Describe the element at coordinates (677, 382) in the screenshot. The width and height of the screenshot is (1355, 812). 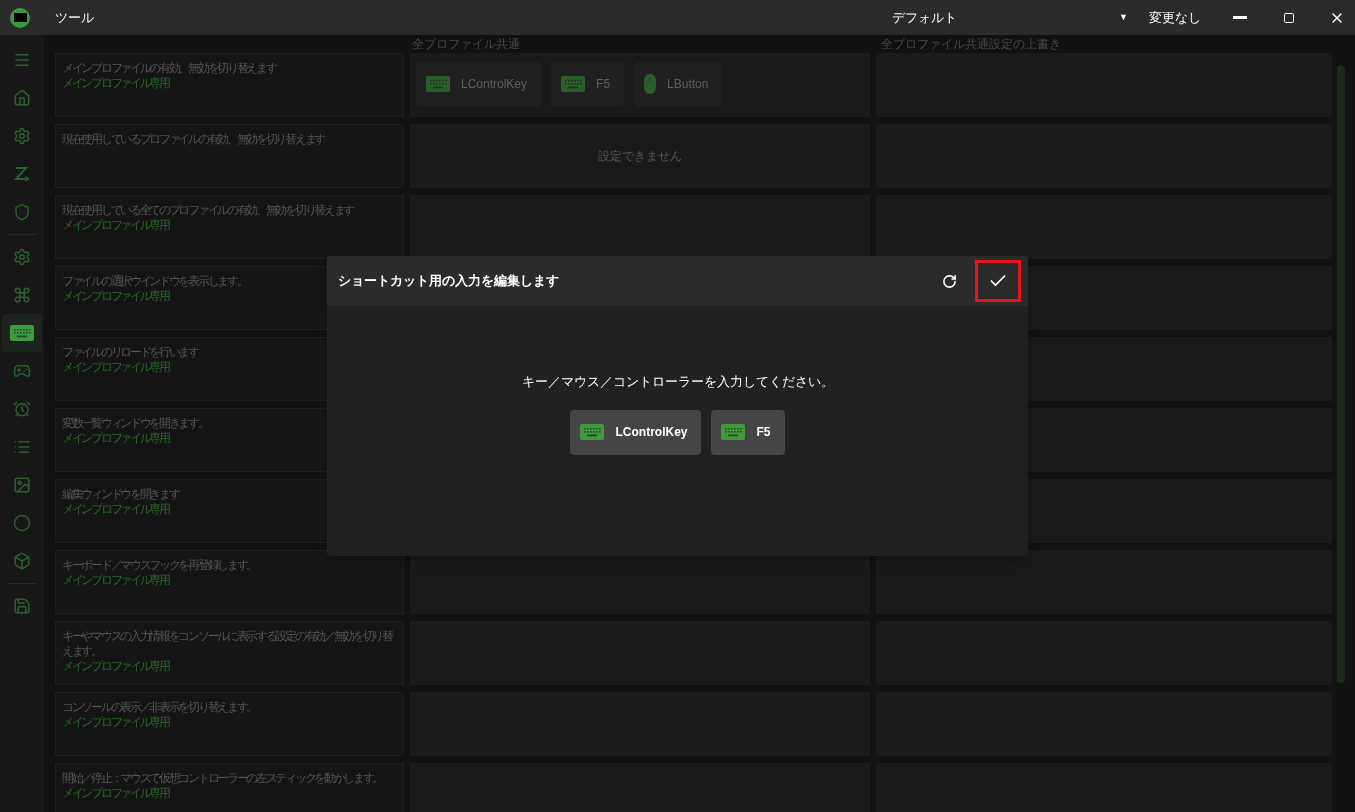
I see `prompt-text: キー／マウス／コントローラーを入力してください。` at that location.